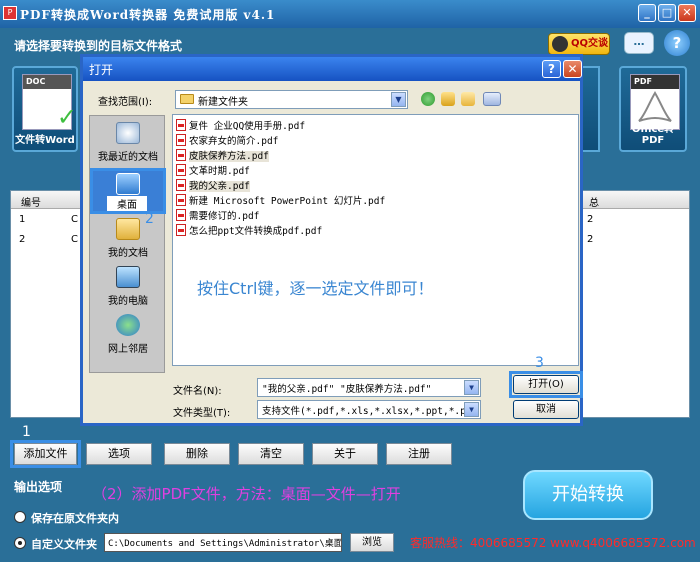 The height and width of the screenshot is (562, 700). Describe the element at coordinates (64, 544) in the screenshot. I see `custom-folder-label: 自定义文件夹` at that location.